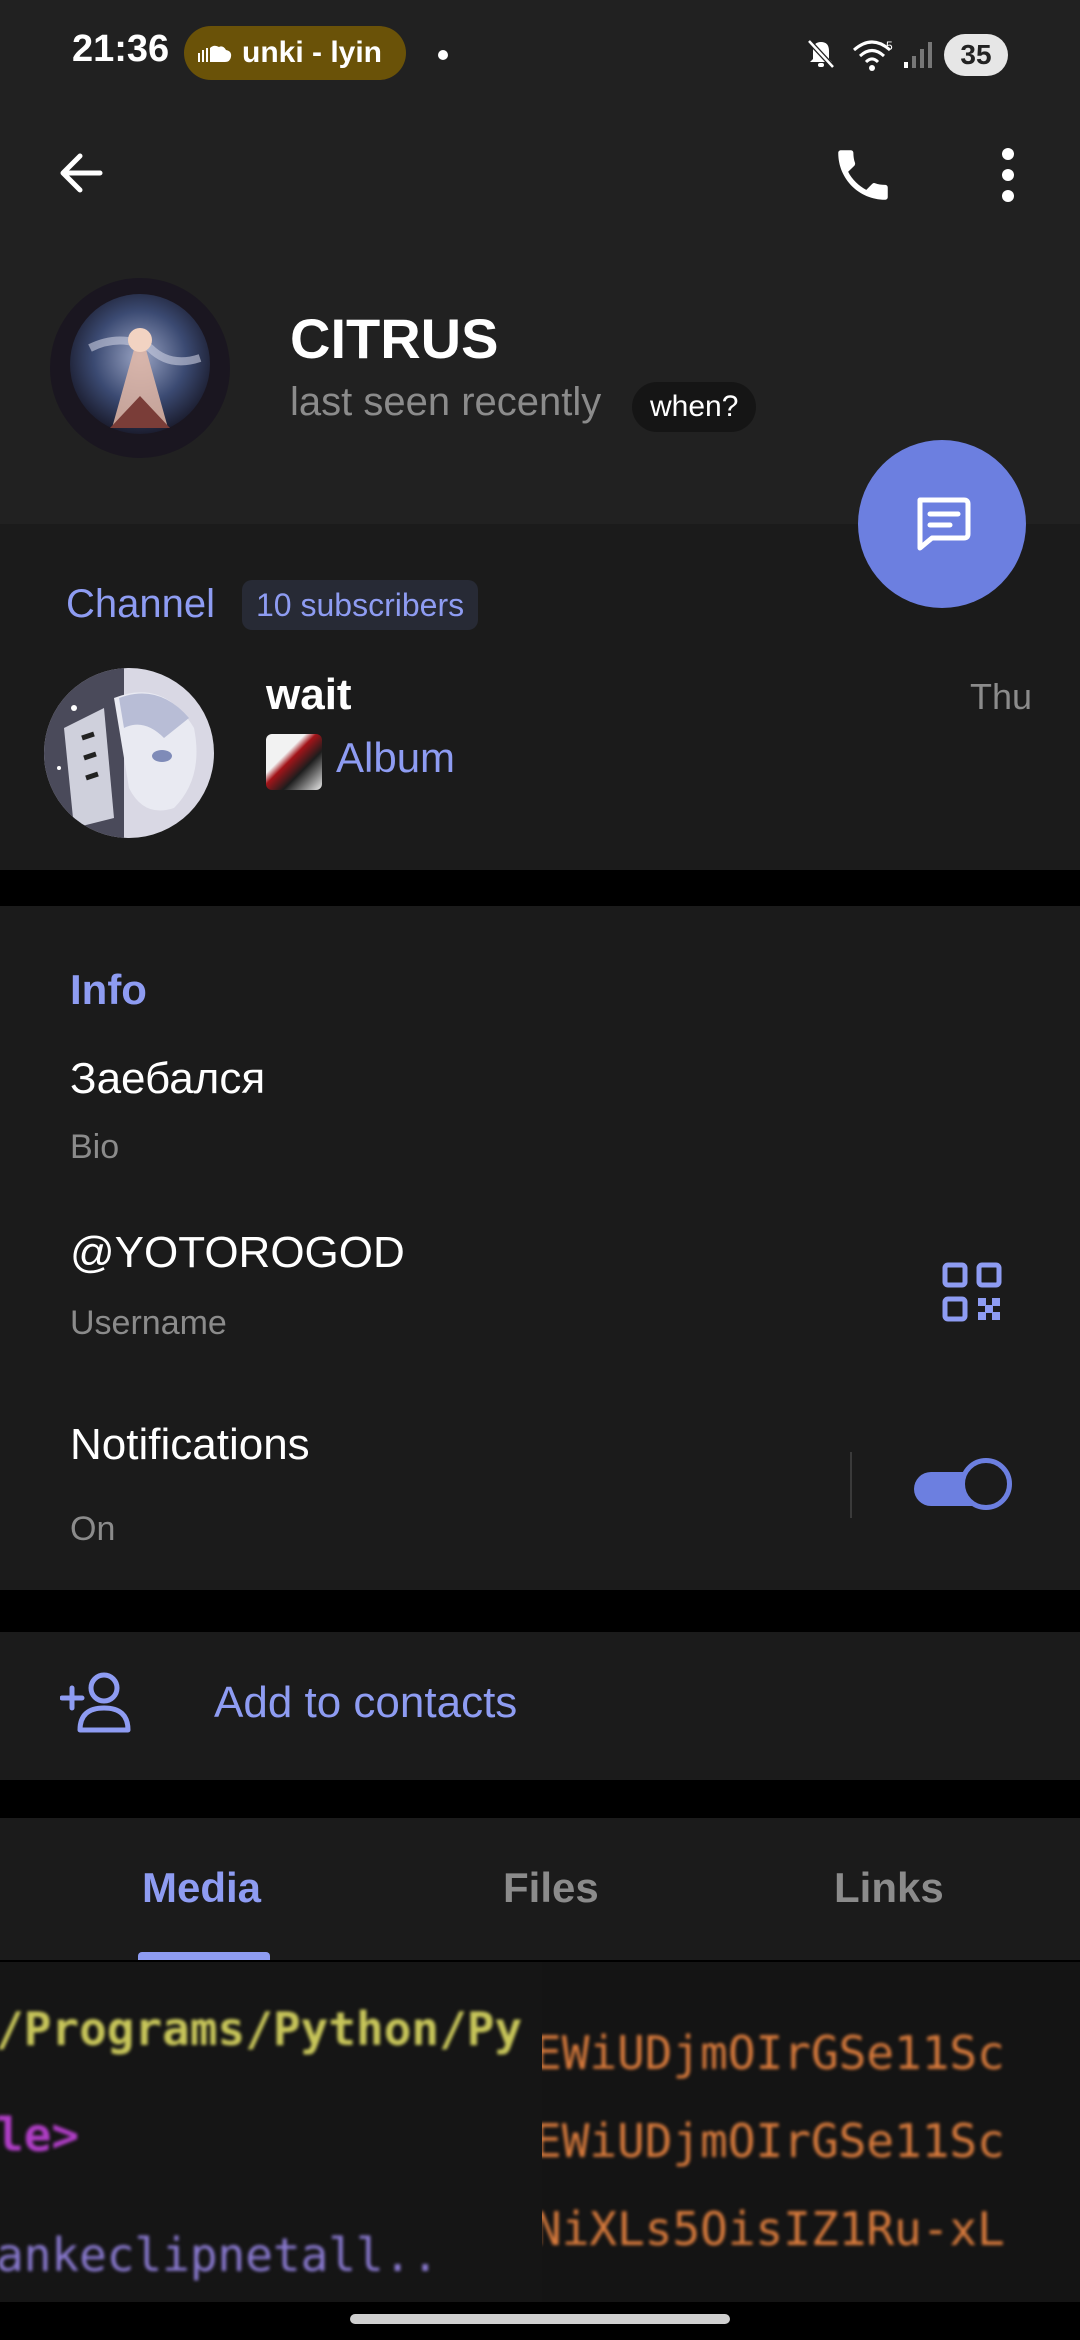 Image resolution: width=1080 pixels, height=2340 pixels. What do you see at coordinates (360, 605) in the screenshot?
I see `subscribers-badge: 10 subscribers` at bounding box center [360, 605].